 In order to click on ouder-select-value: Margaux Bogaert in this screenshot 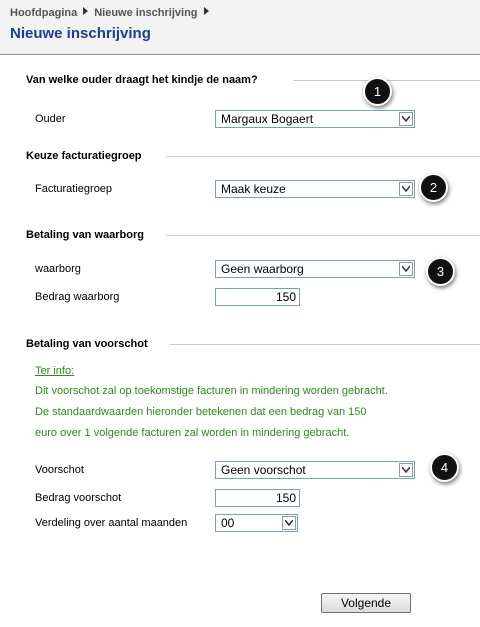, I will do `click(267, 119)`.